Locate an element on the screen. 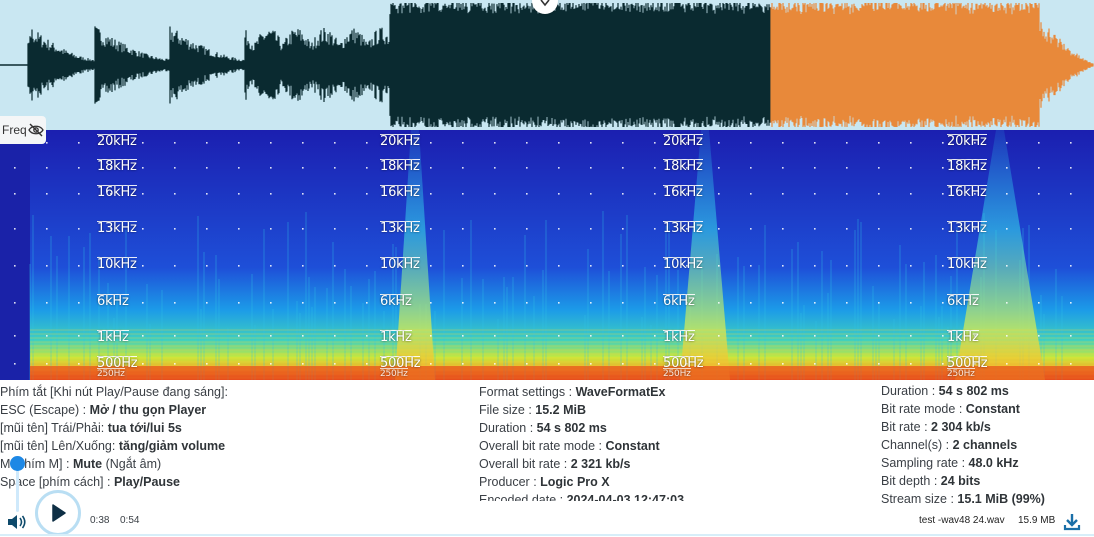 The image size is (1094, 537). info-label: Overall bit rate mode : is located at coordinates (542, 446).